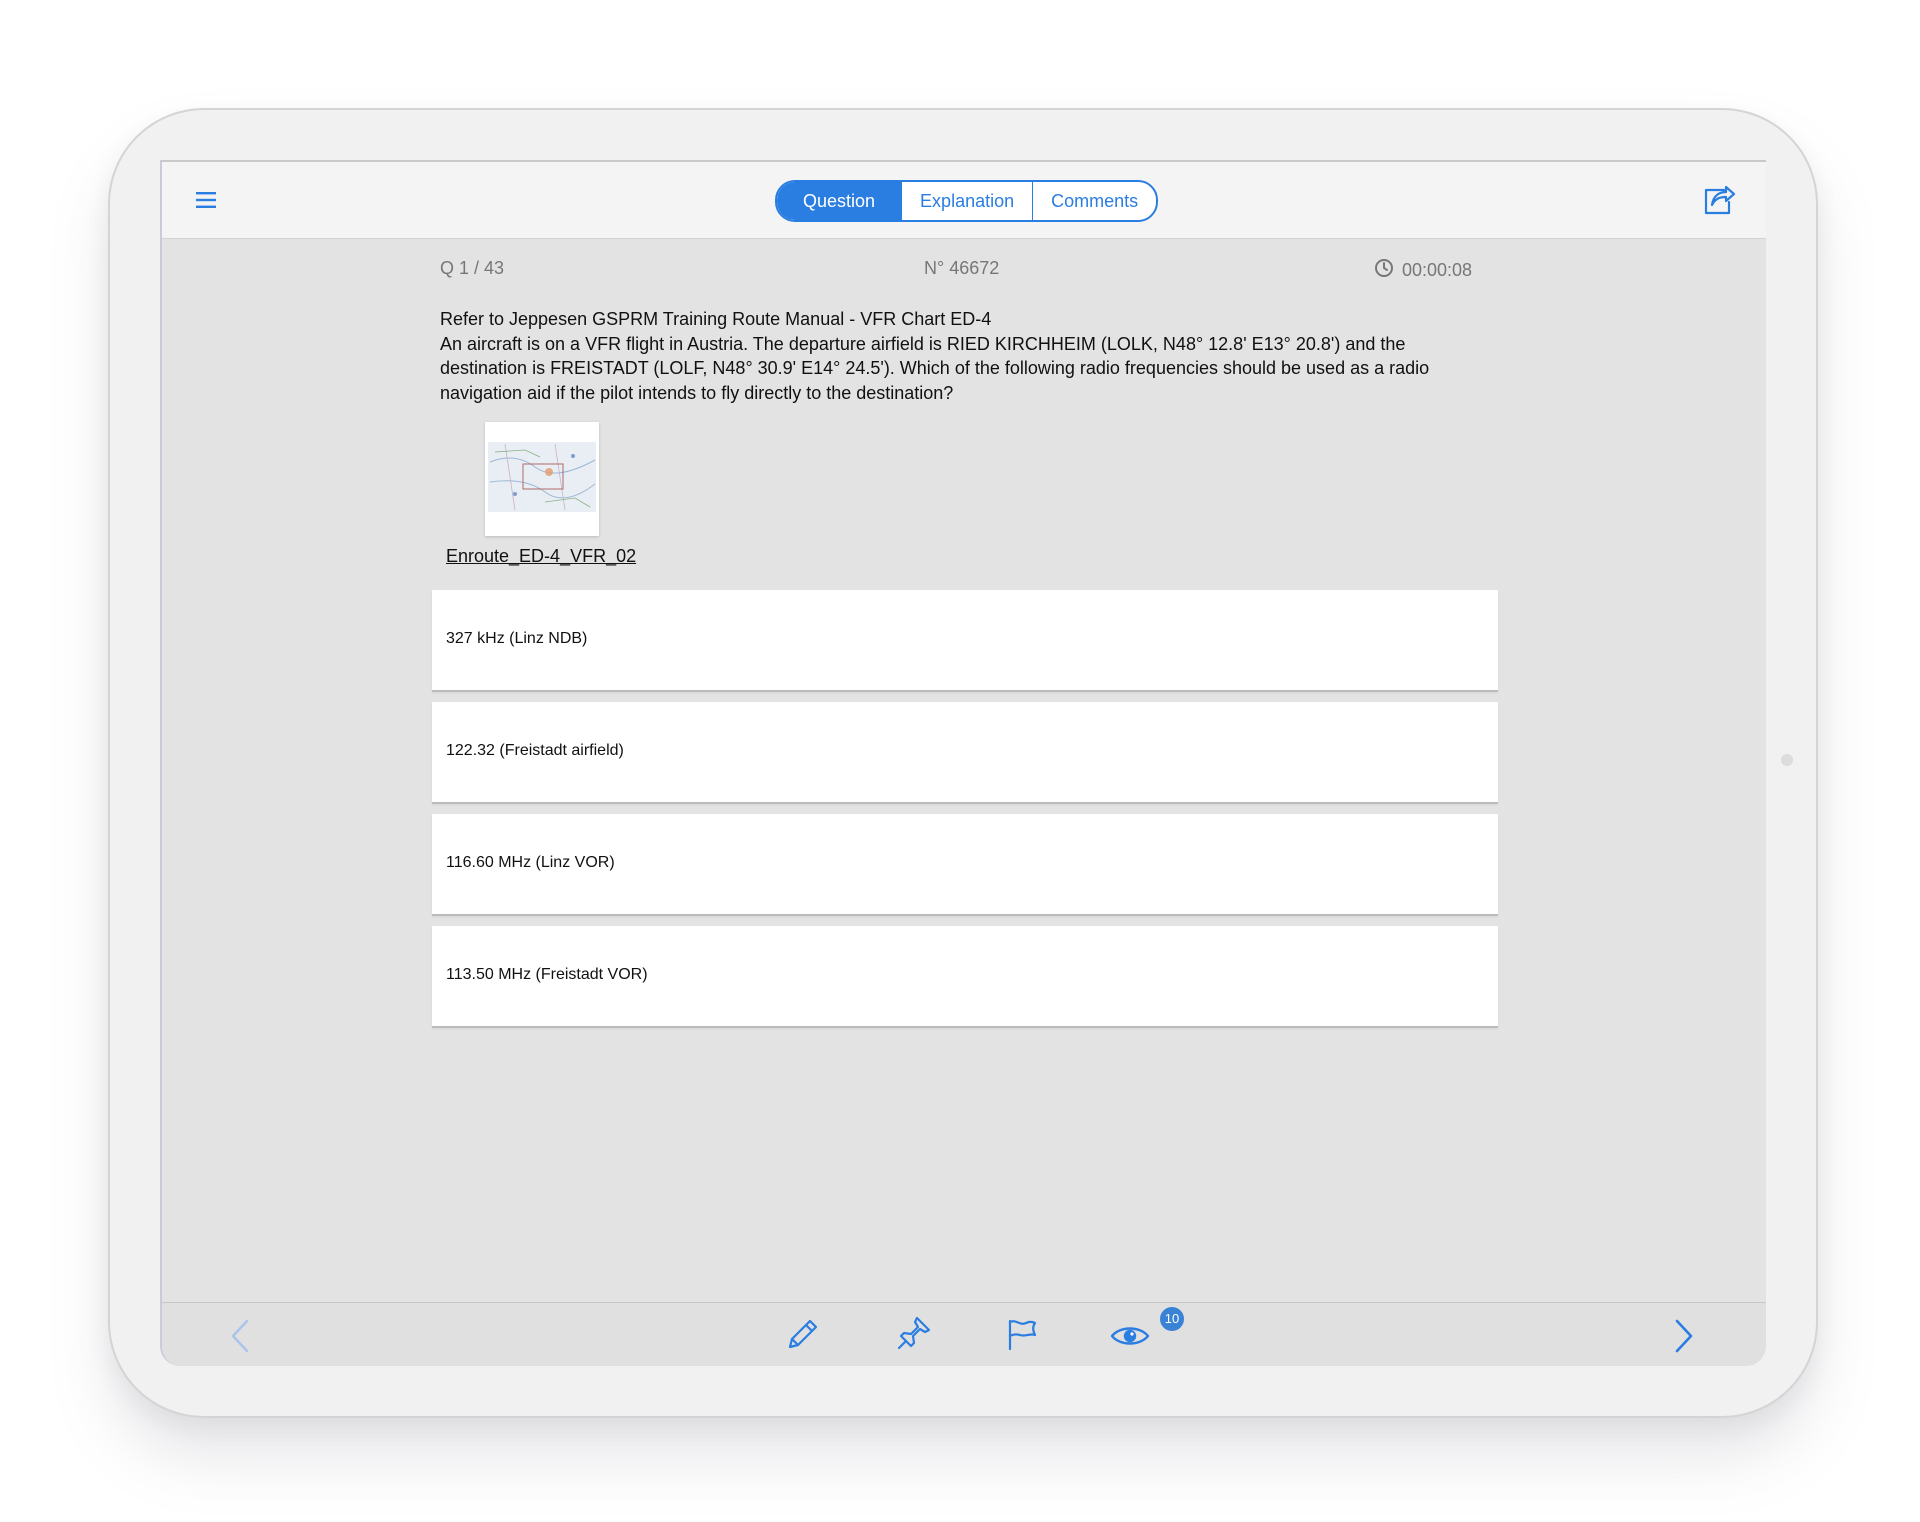  Describe the element at coordinates (802, 1336) in the screenshot. I see `pencil-icon` at that location.